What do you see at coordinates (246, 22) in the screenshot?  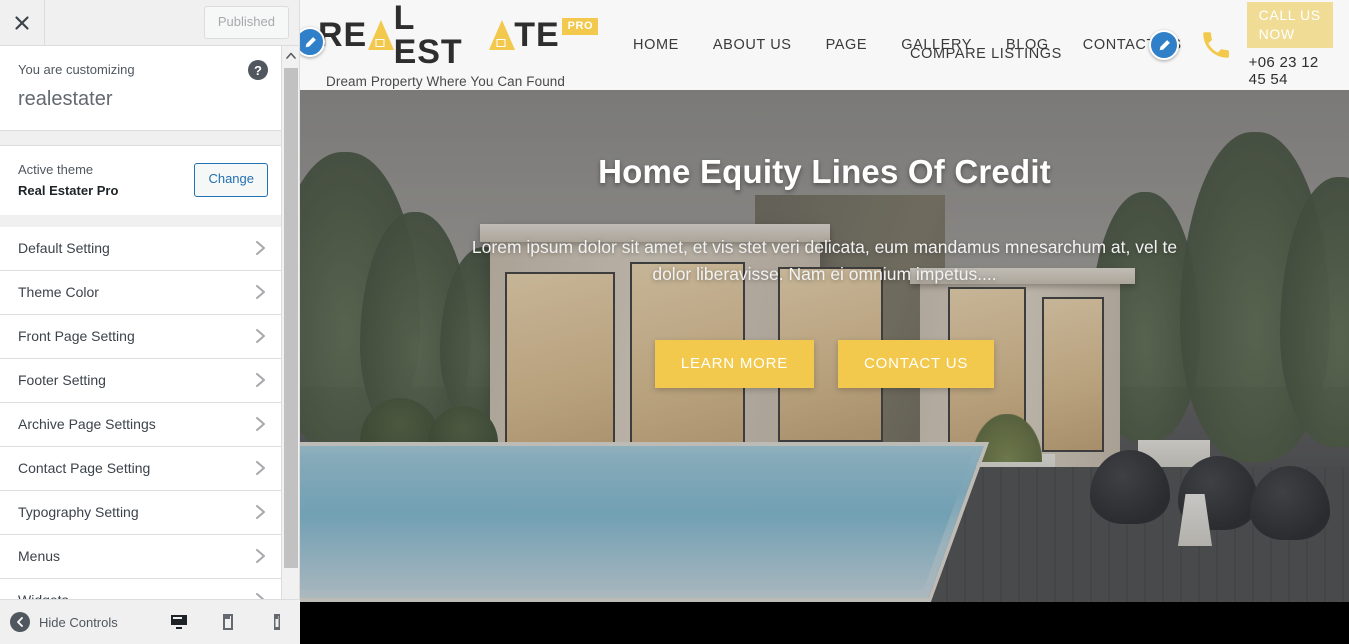 I see `publish-button: Published` at bounding box center [246, 22].